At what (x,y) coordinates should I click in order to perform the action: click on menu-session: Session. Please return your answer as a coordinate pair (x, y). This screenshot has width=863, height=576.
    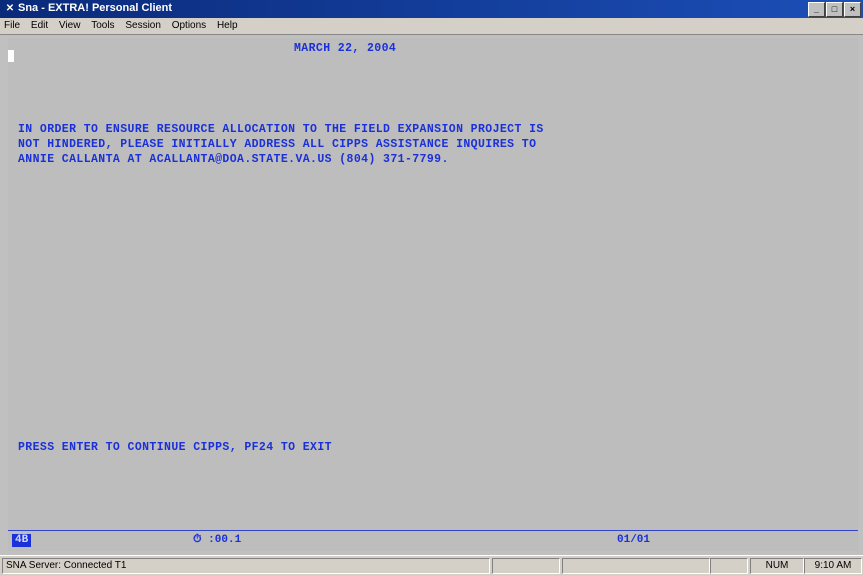
    Looking at the image, I should click on (143, 24).